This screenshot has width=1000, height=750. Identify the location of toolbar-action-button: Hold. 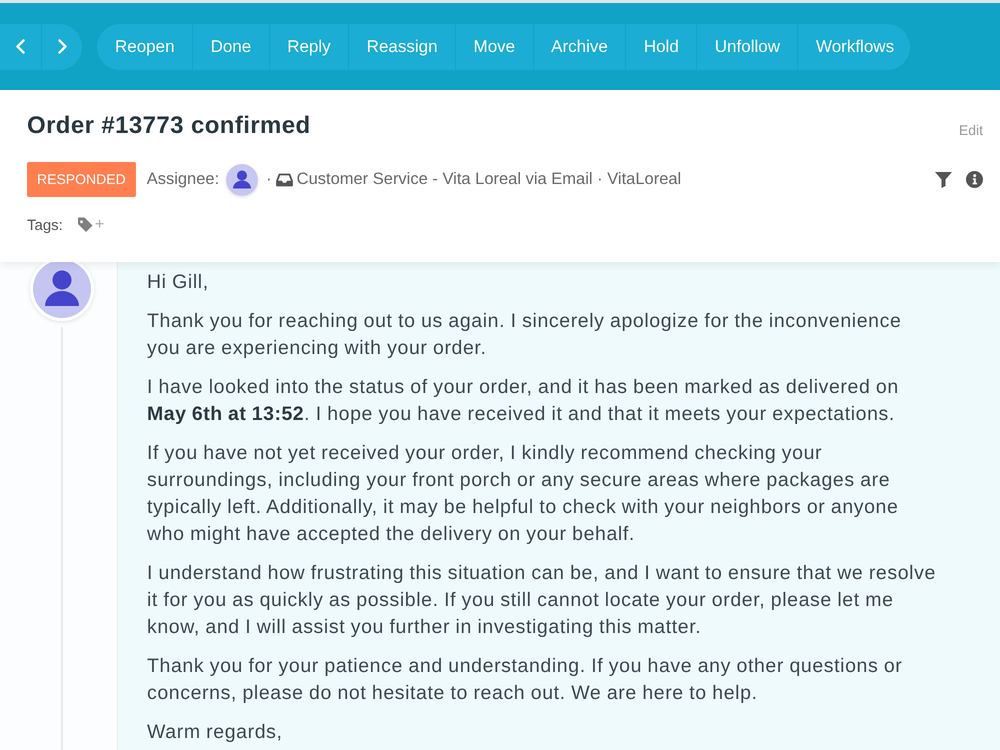
(660, 47).